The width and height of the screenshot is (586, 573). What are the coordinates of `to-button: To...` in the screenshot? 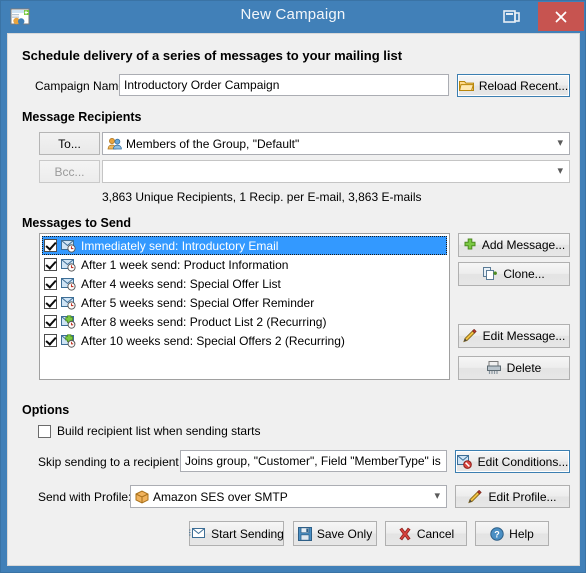 It's located at (69, 143).